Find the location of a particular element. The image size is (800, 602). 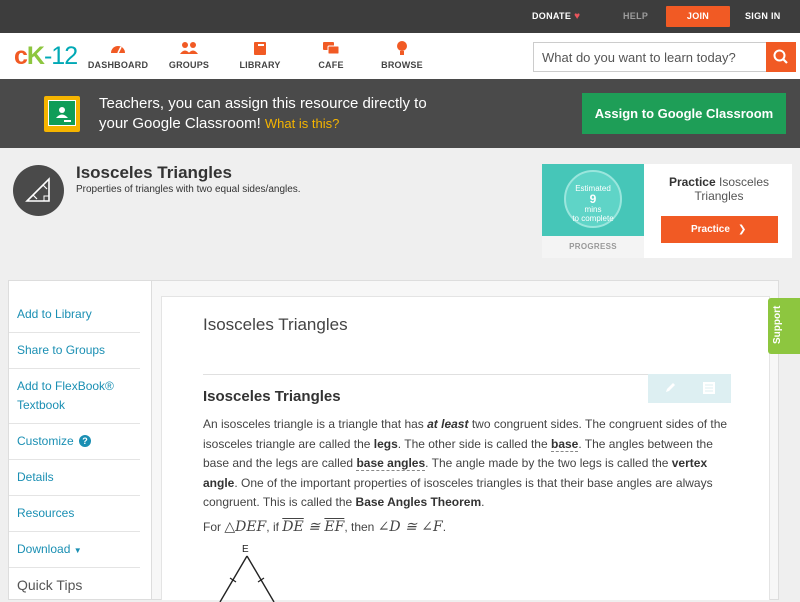

practice-button: Practice ❯ is located at coordinates (719, 229).